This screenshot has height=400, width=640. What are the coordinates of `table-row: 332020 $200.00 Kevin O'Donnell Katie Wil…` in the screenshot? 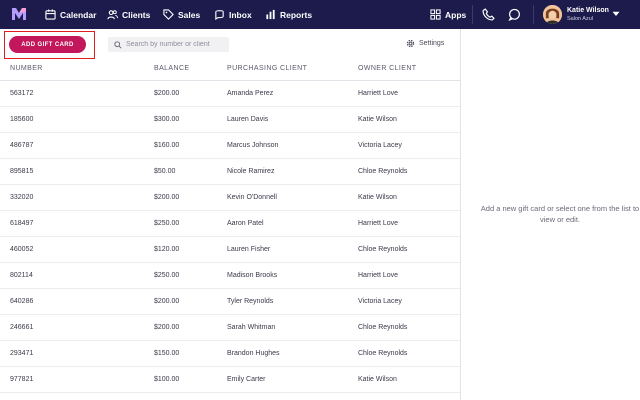 It's located at (230, 198).